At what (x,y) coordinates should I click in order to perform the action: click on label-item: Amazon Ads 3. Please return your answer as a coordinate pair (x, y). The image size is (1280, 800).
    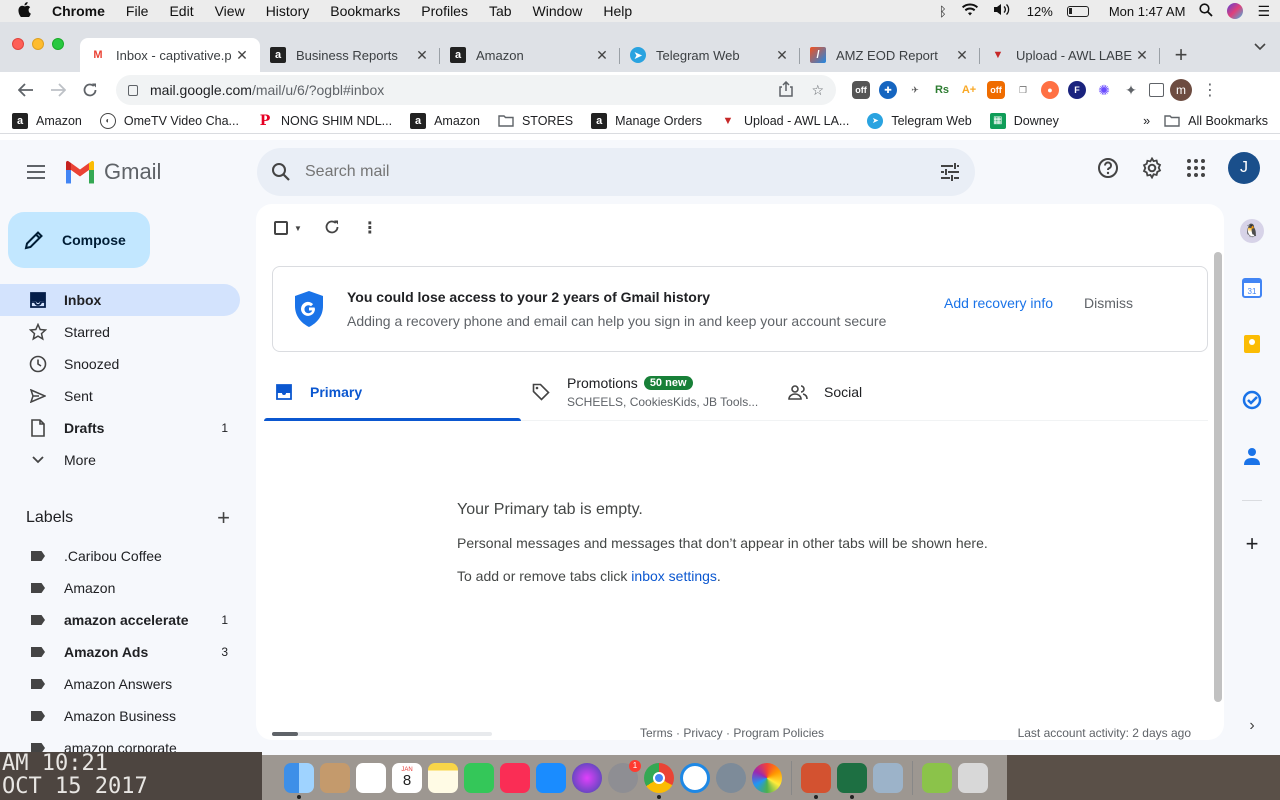
    Looking at the image, I should click on (120, 652).